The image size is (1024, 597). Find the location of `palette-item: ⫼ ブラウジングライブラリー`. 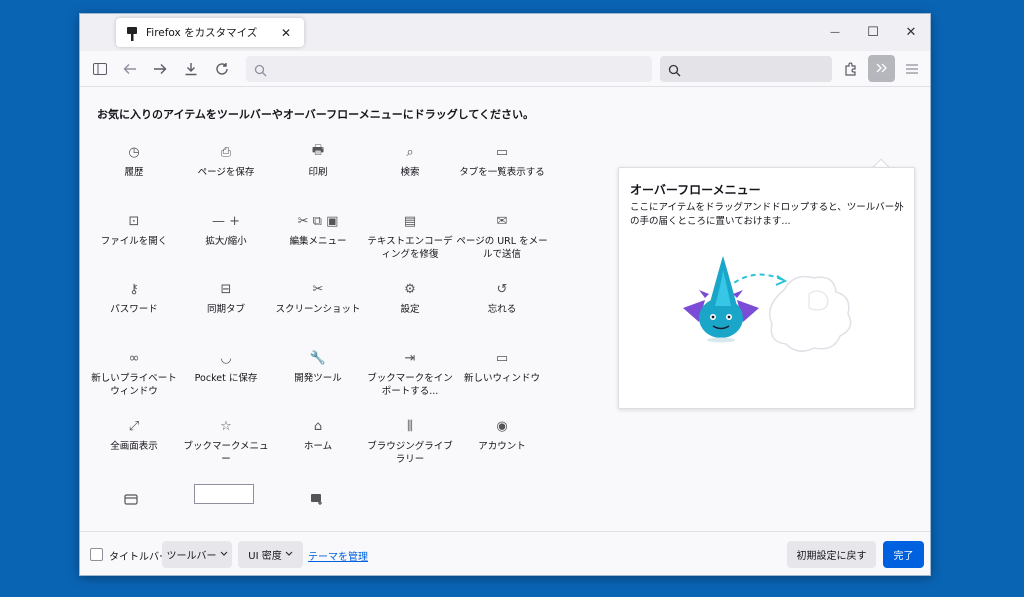

palette-item: ⫼ ブラウジングライブラリー is located at coordinates (410, 441).